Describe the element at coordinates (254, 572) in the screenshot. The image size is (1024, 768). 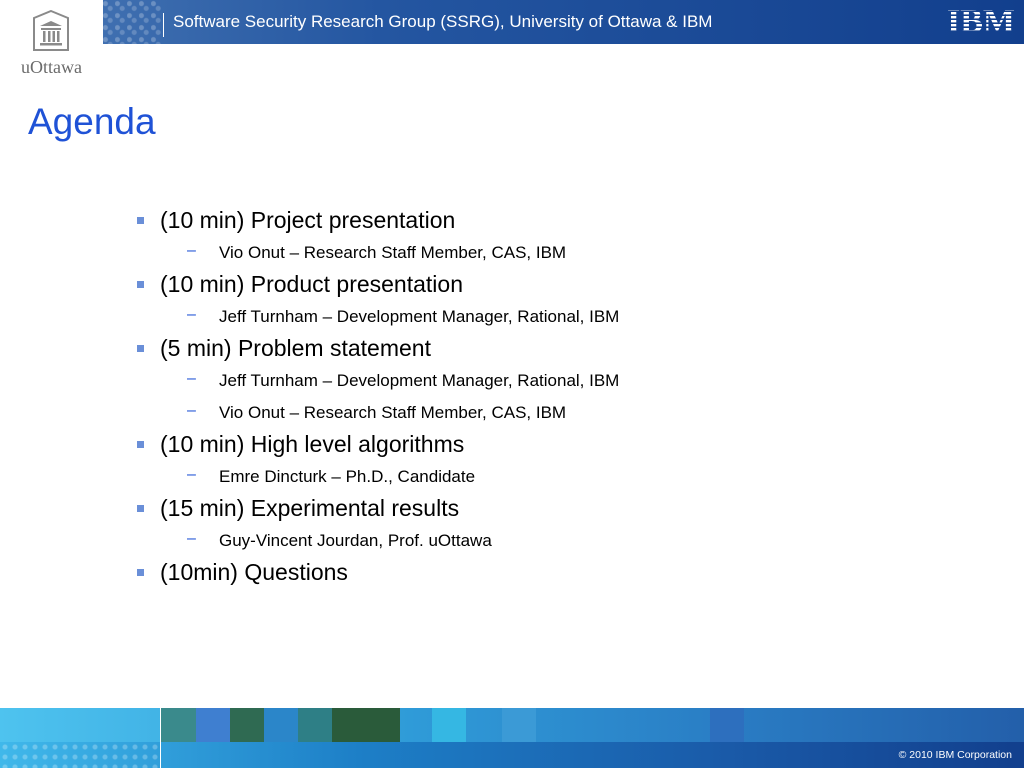
I see `agenda-item-text: (10min) Questions` at that location.